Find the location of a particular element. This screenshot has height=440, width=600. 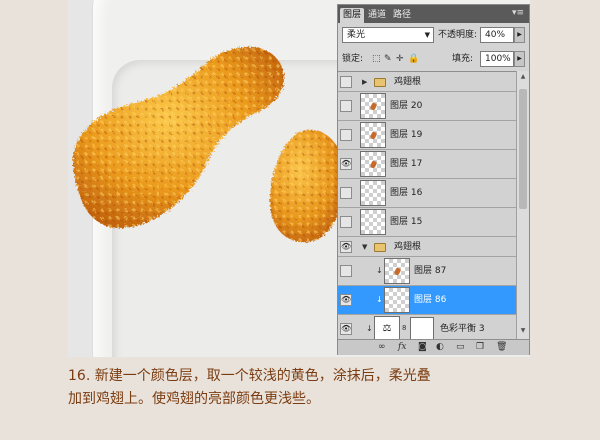

layer-name: 图层 86 is located at coordinates (430, 300).